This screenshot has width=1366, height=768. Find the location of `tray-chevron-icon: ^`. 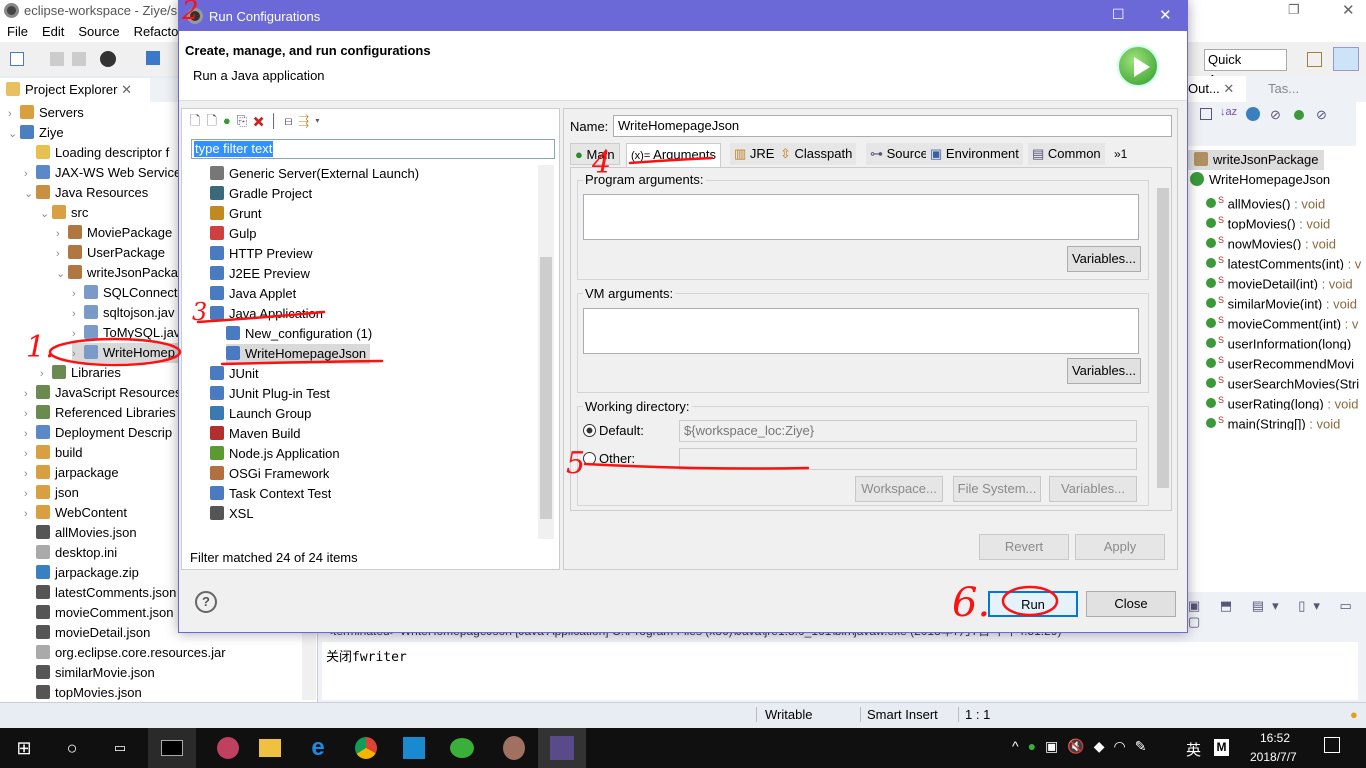

tray-chevron-icon: ^ is located at coordinates (1020, 746).